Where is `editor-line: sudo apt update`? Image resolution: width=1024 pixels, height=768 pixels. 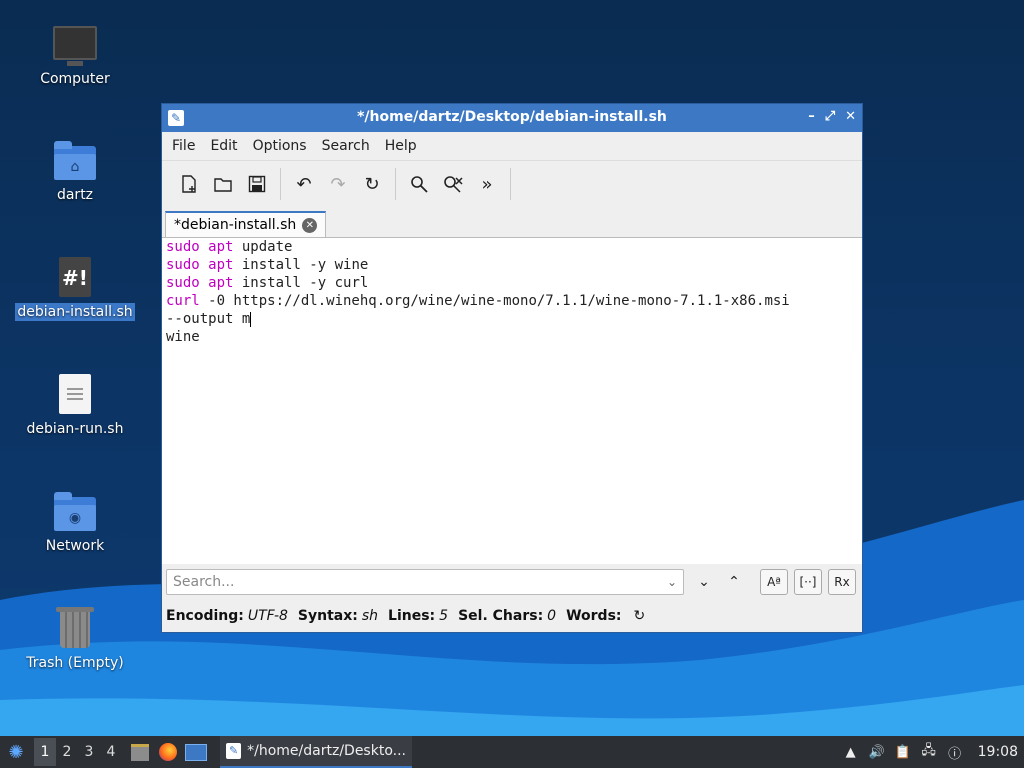
editor-line: sudo apt update is located at coordinates (229, 247).